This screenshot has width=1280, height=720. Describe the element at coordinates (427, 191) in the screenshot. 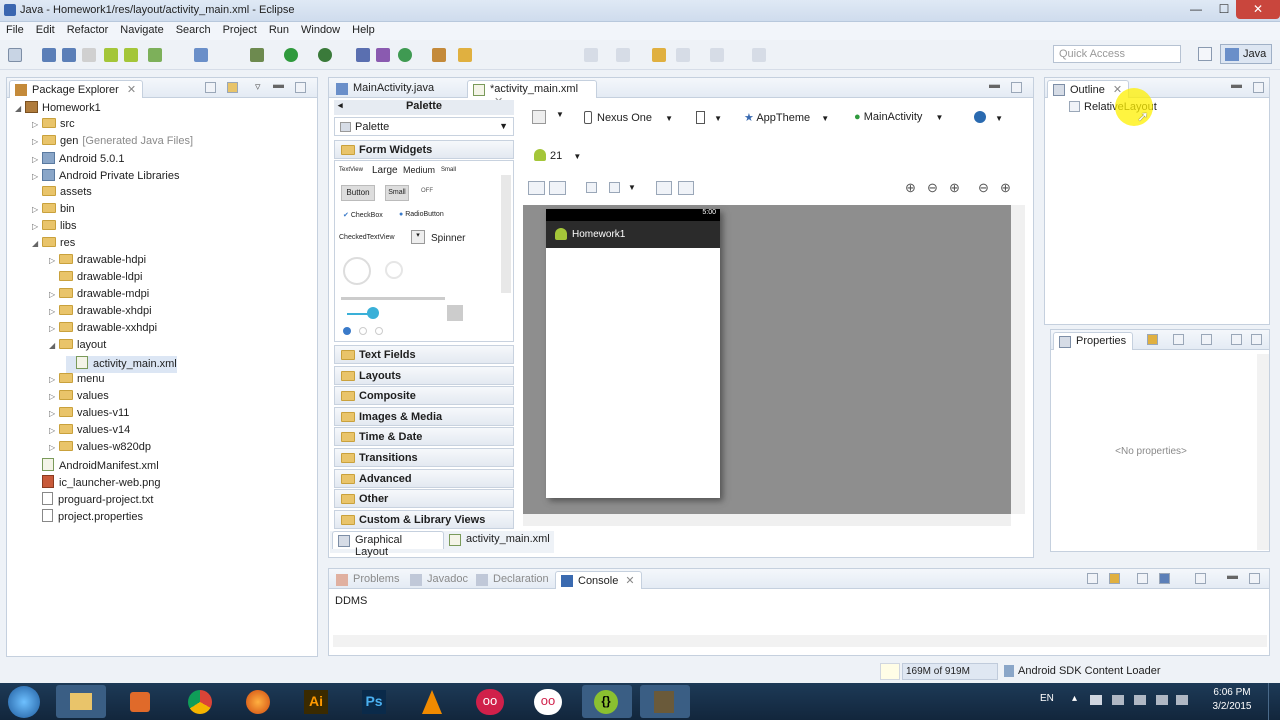

I see `widget-toggle-button: OFF` at that location.